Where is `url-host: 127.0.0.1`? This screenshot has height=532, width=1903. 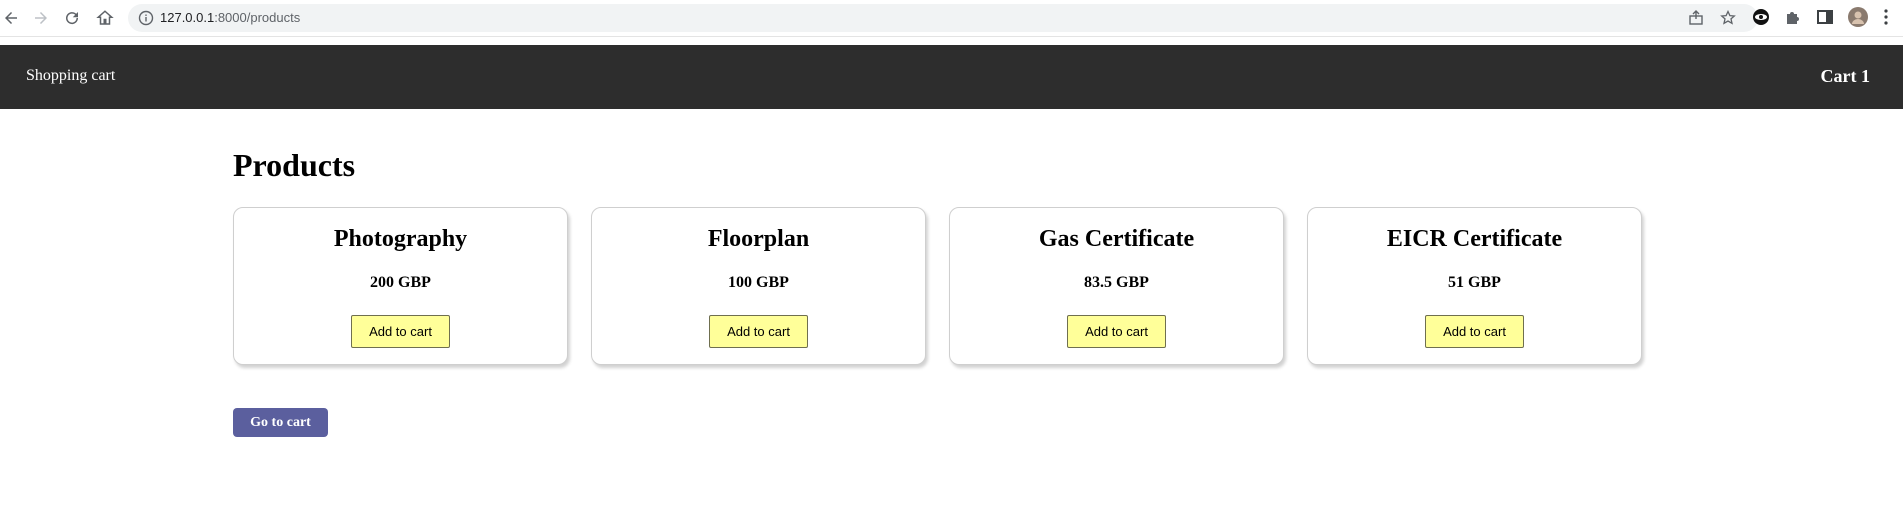
url-host: 127.0.0.1 is located at coordinates (187, 17).